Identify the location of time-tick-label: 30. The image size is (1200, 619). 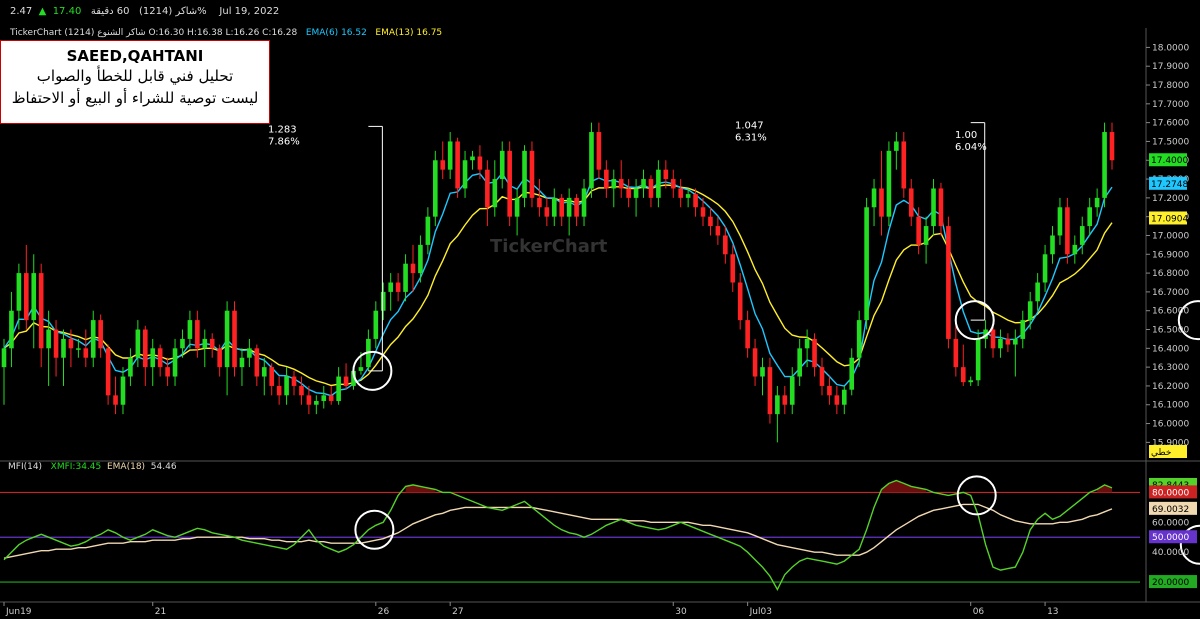
(681, 612).